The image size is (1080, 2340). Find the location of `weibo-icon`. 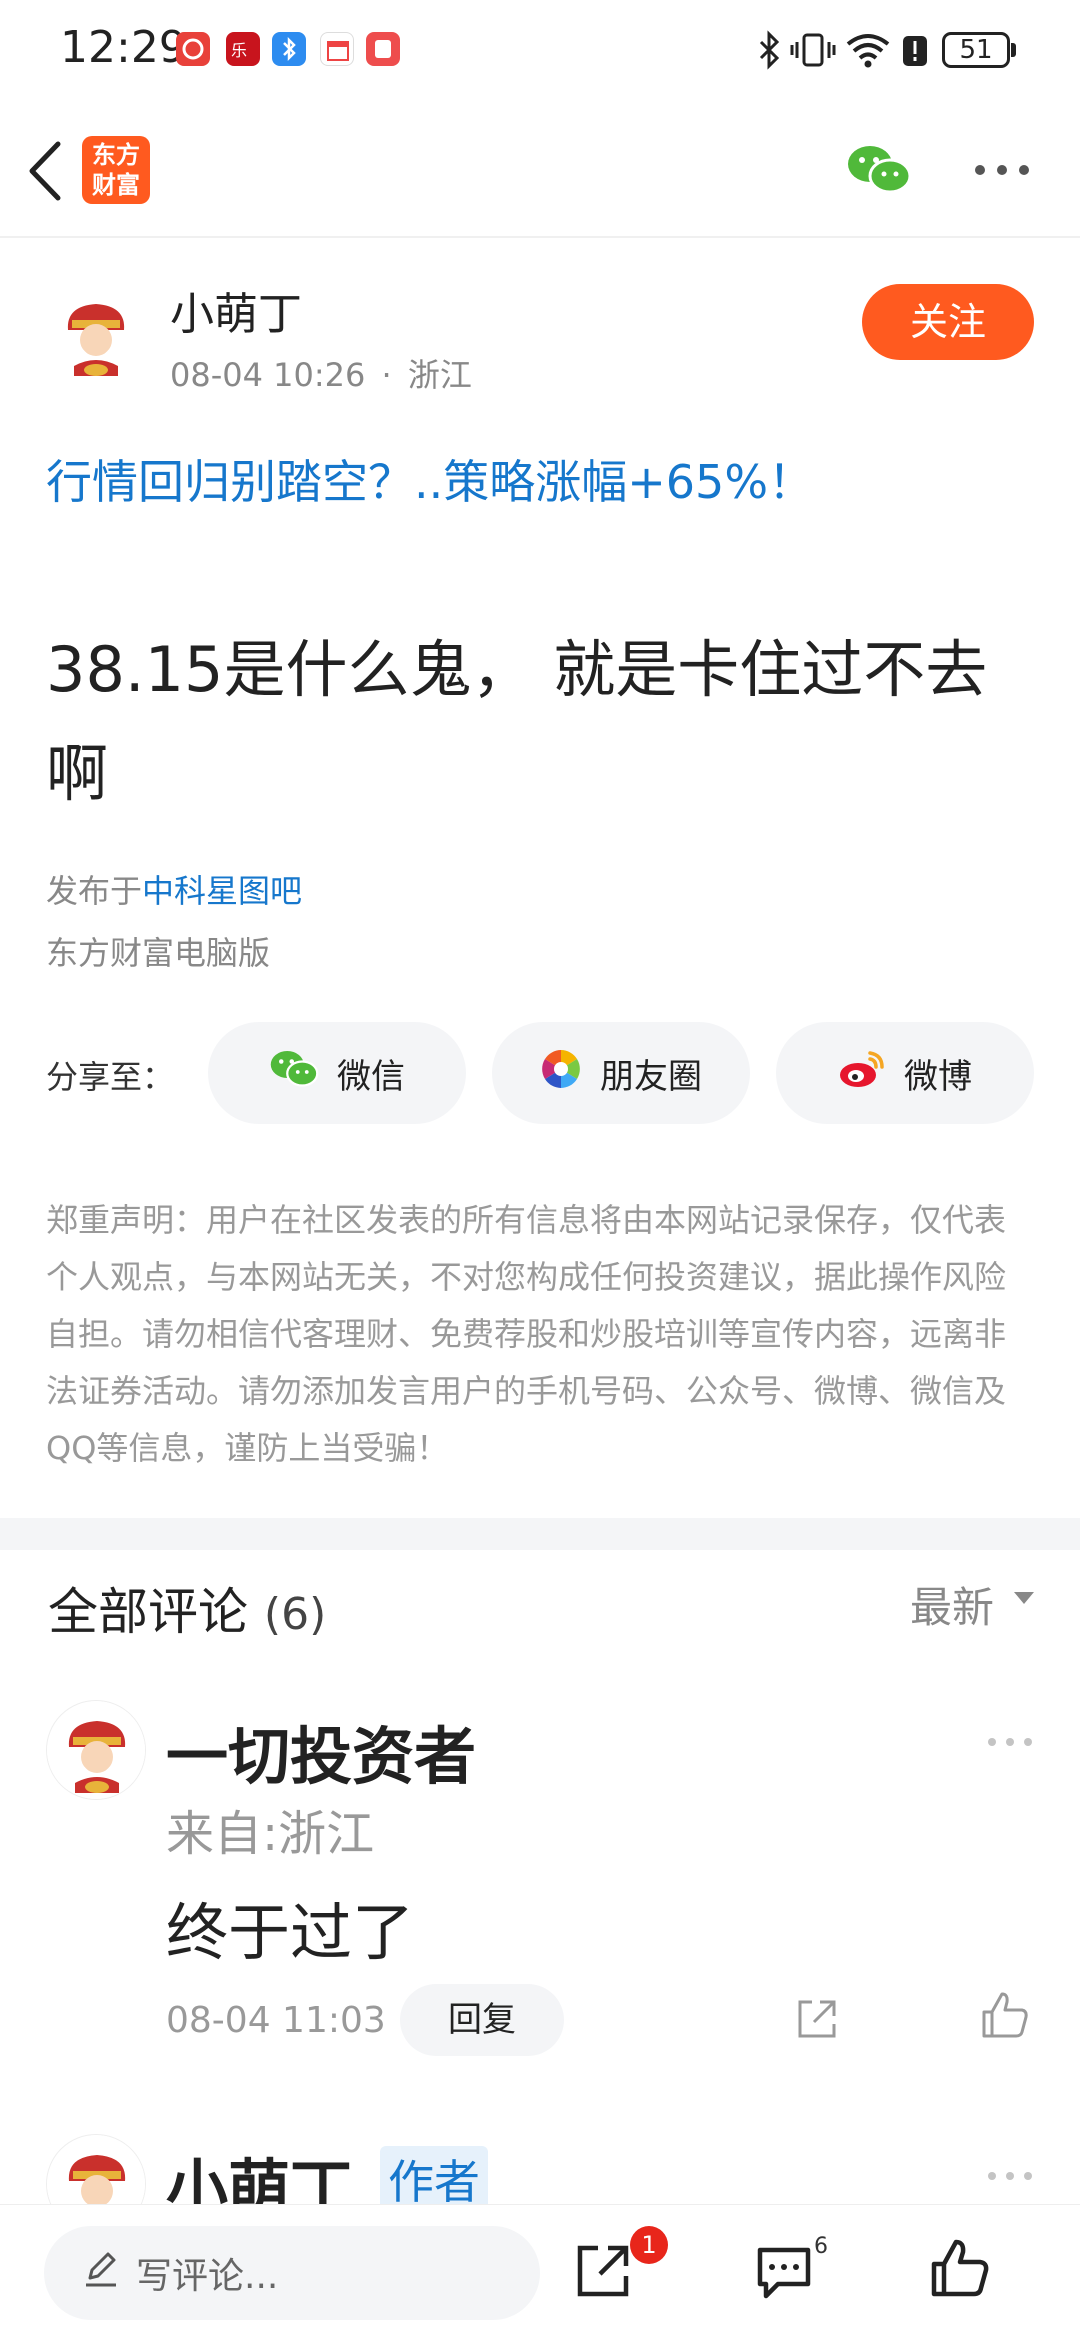

weibo-icon is located at coordinates (862, 1073).